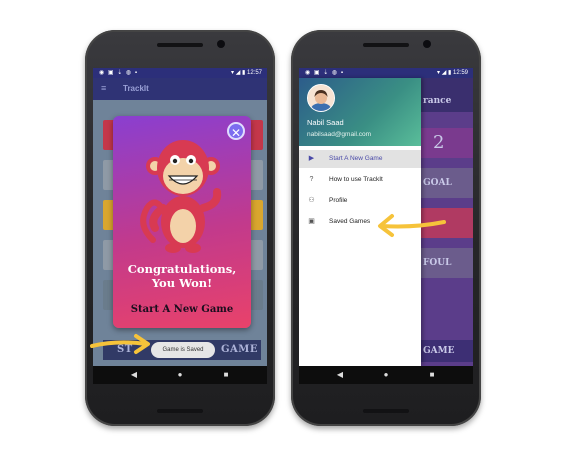 The image size is (562, 450). I want to click on status-right: ▾ ◢ ▮ 12:59, so click(452, 73).